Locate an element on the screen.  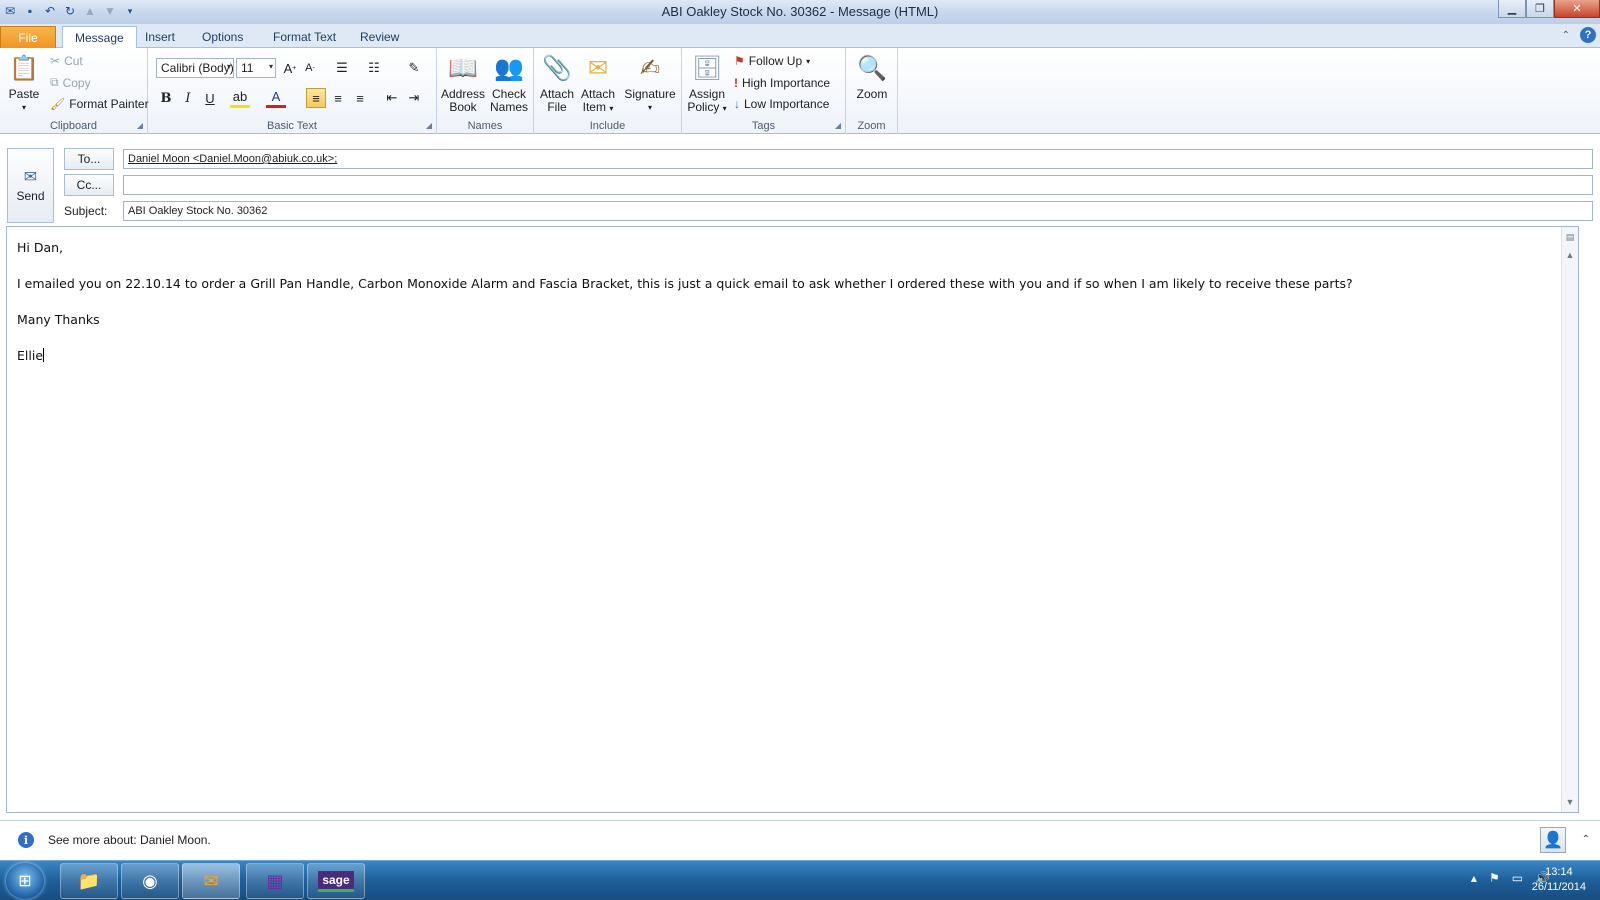
avatar: 👤 is located at coordinates (1553, 840).